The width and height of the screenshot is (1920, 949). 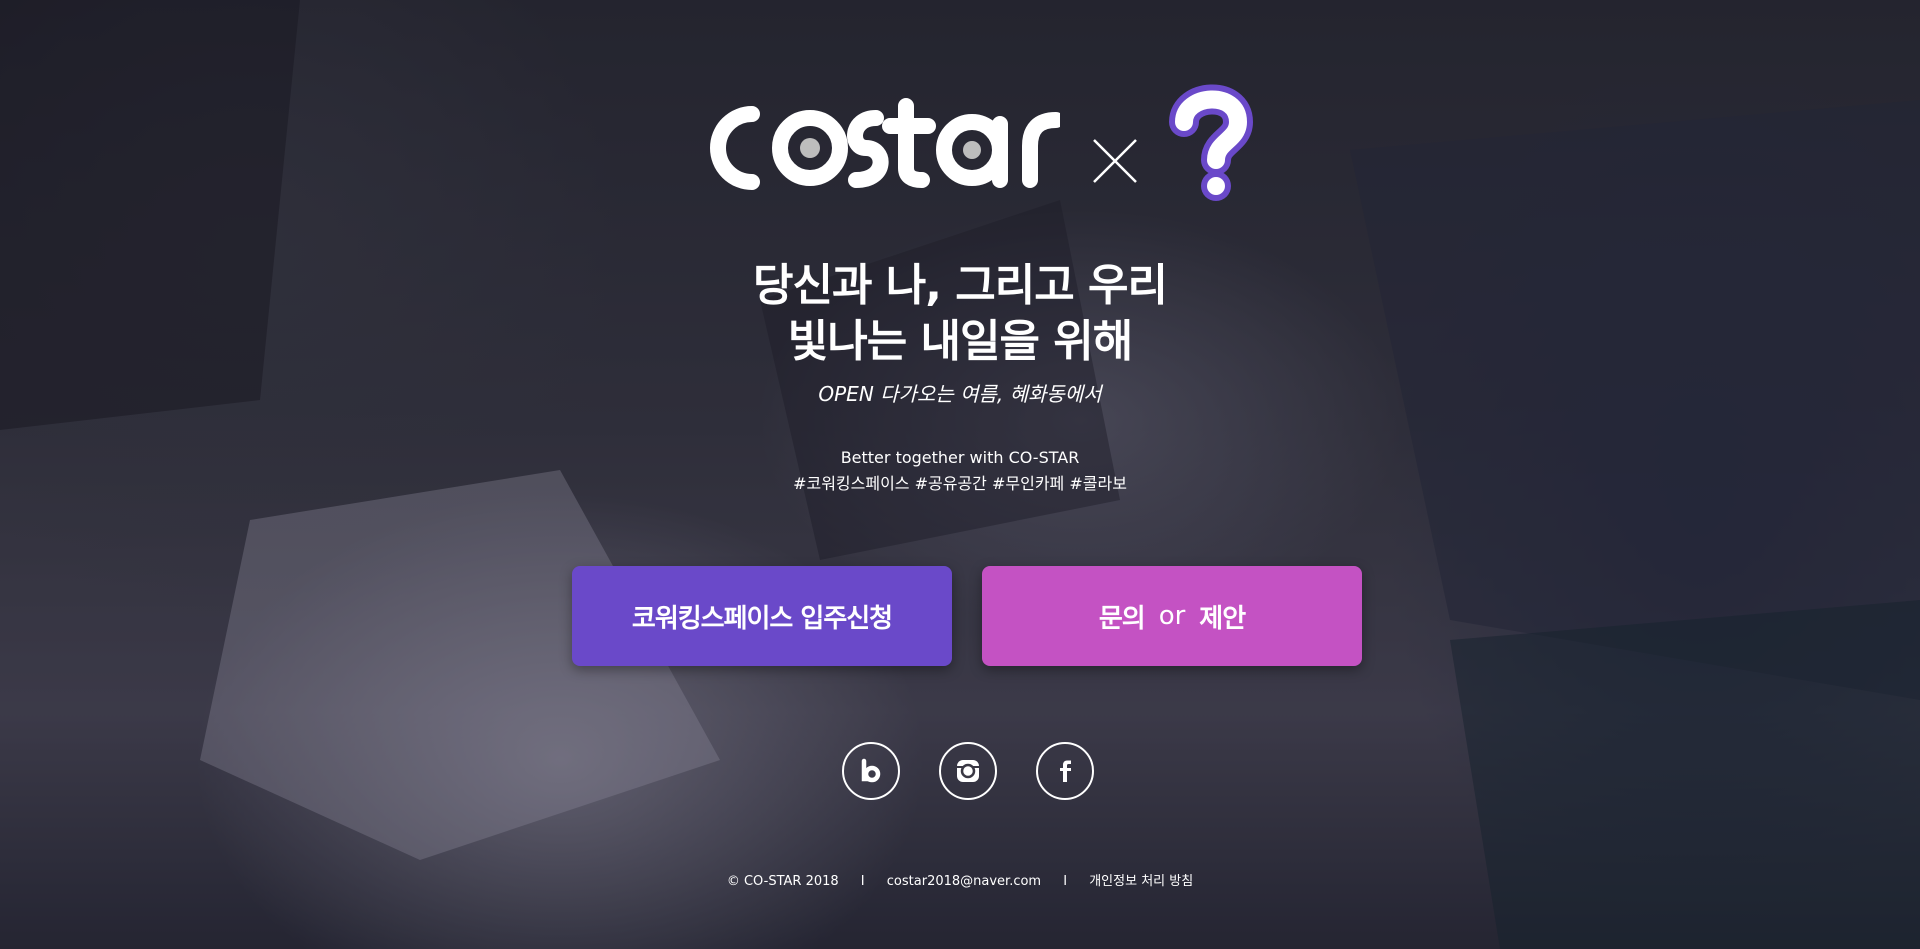 I want to click on hero-subline: OPEN 다가오는 여름, 혜화동에서, so click(x=960, y=394).